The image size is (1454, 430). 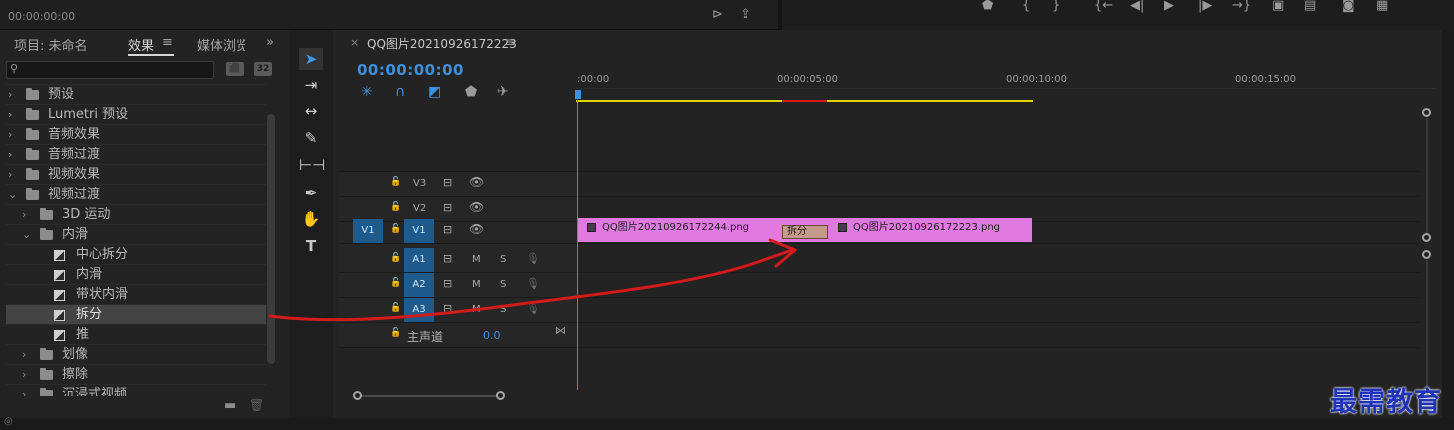 What do you see at coordinates (1427, 177) in the screenshot?
I see `video-scrollbar` at bounding box center [1427, 177].